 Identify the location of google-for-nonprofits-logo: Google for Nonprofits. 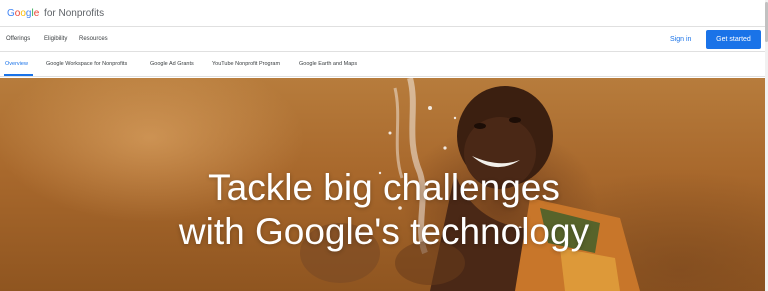
(55, 13).